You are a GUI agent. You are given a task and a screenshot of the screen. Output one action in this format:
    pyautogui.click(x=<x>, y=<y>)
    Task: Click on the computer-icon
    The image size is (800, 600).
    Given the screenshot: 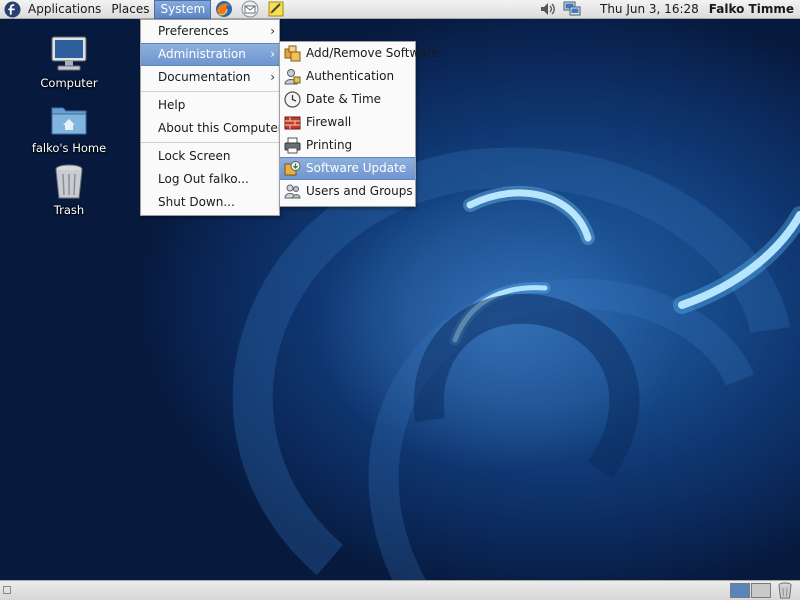 What is the action you would take?
    pyautogui.click(x=69, y=53)
    